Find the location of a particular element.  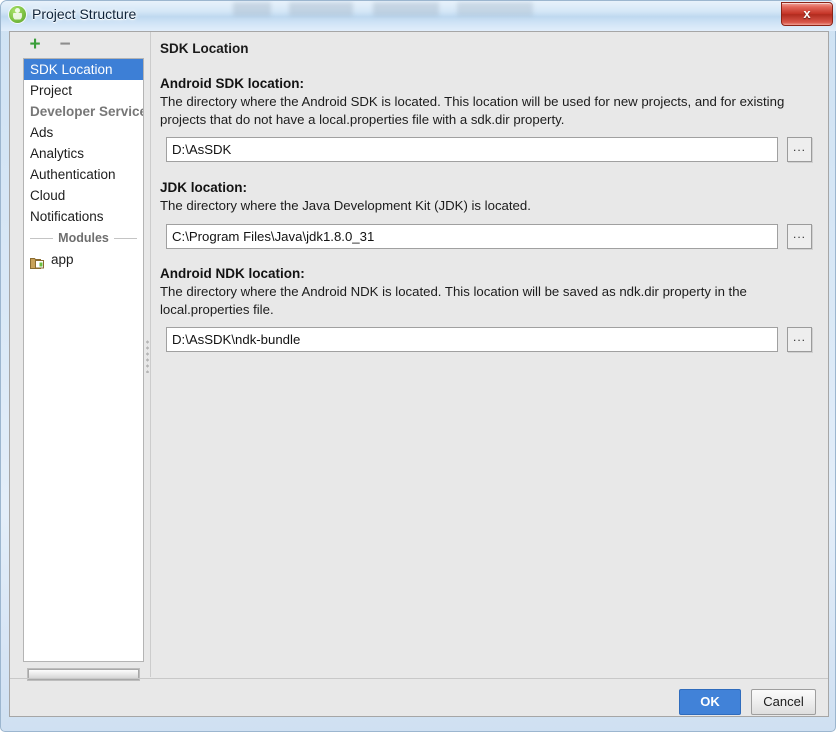

separator-rule-right is located at coordinates (125, 238).